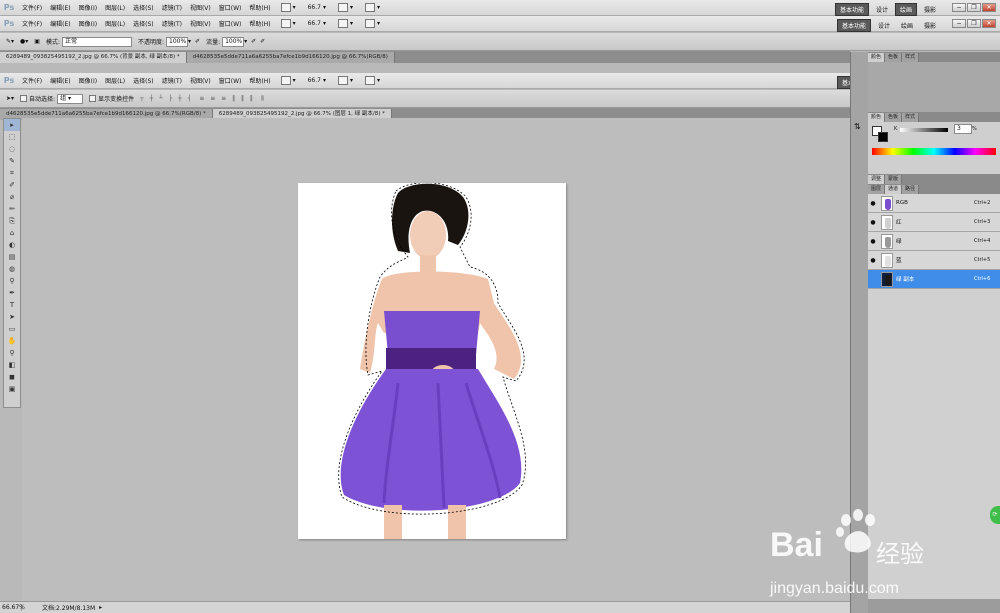 The width and height of the screenshot is (1000, 613). Describe the element at coordinates (934, 260) in the screenshot. I see `channel-row: ● 蓝 Ctrl+5` at that location.